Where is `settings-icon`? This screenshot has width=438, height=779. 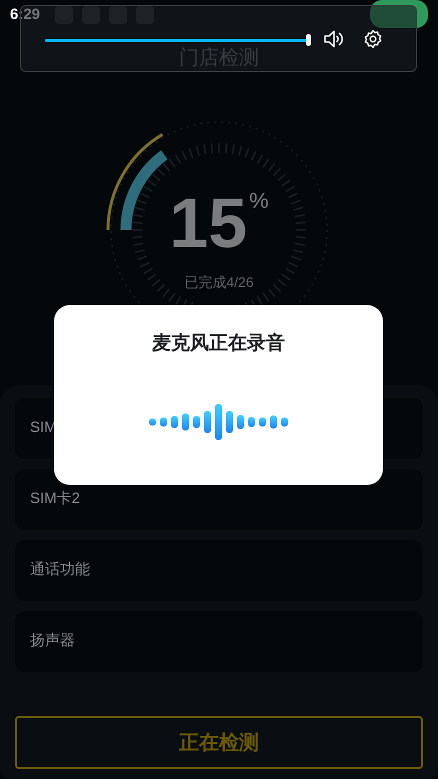 settings-icon is located at coordinates (373, 39).